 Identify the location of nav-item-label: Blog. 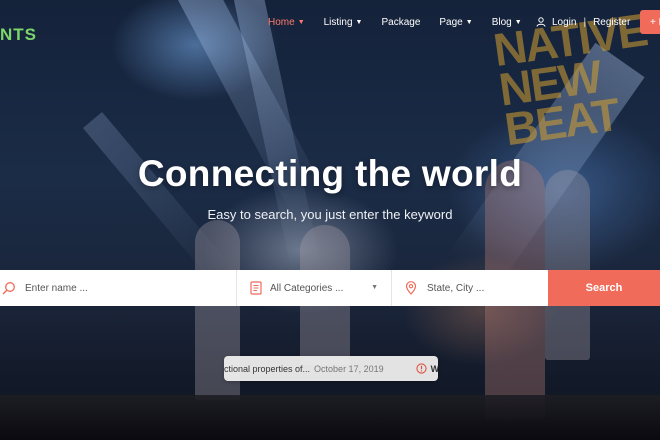
(501, 22).